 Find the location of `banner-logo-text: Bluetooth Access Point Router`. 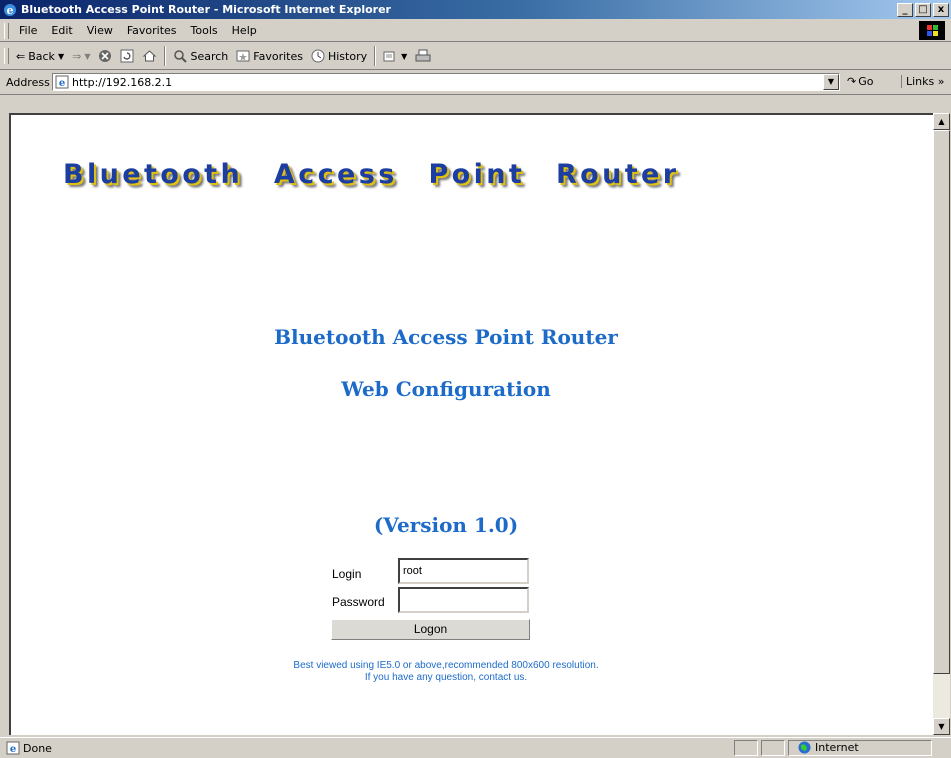

banner-logo-text: Bluetooth Access Point Router is located at coordinates (371, 174).